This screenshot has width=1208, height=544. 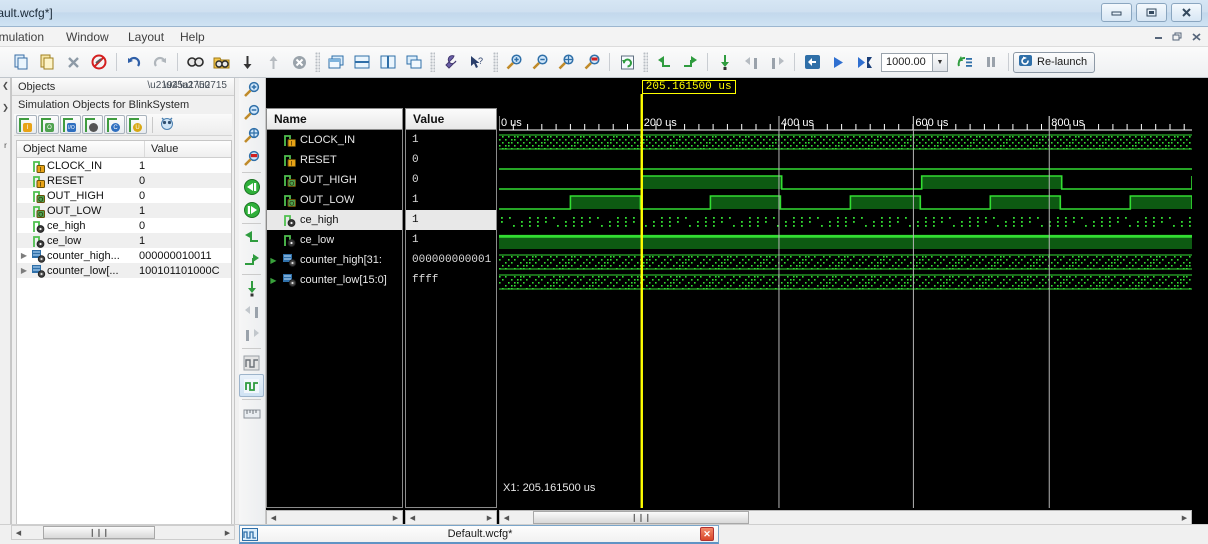 What do you see at coordinates (907, 62) in the screenshot?
I see `run-time-input: 1000.00` at bounding box center [907, 62].